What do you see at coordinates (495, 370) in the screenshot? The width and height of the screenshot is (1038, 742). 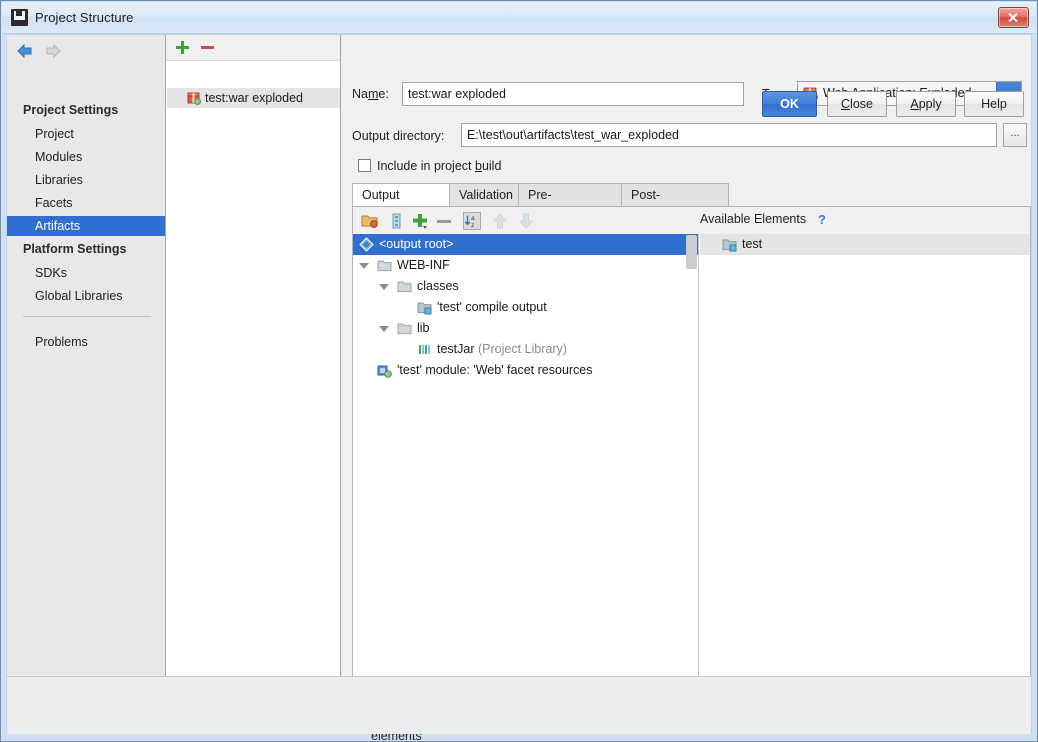 I see `tree-row-label: 'test' module: 'Web' facet resources` at bounding box center [495, 370].